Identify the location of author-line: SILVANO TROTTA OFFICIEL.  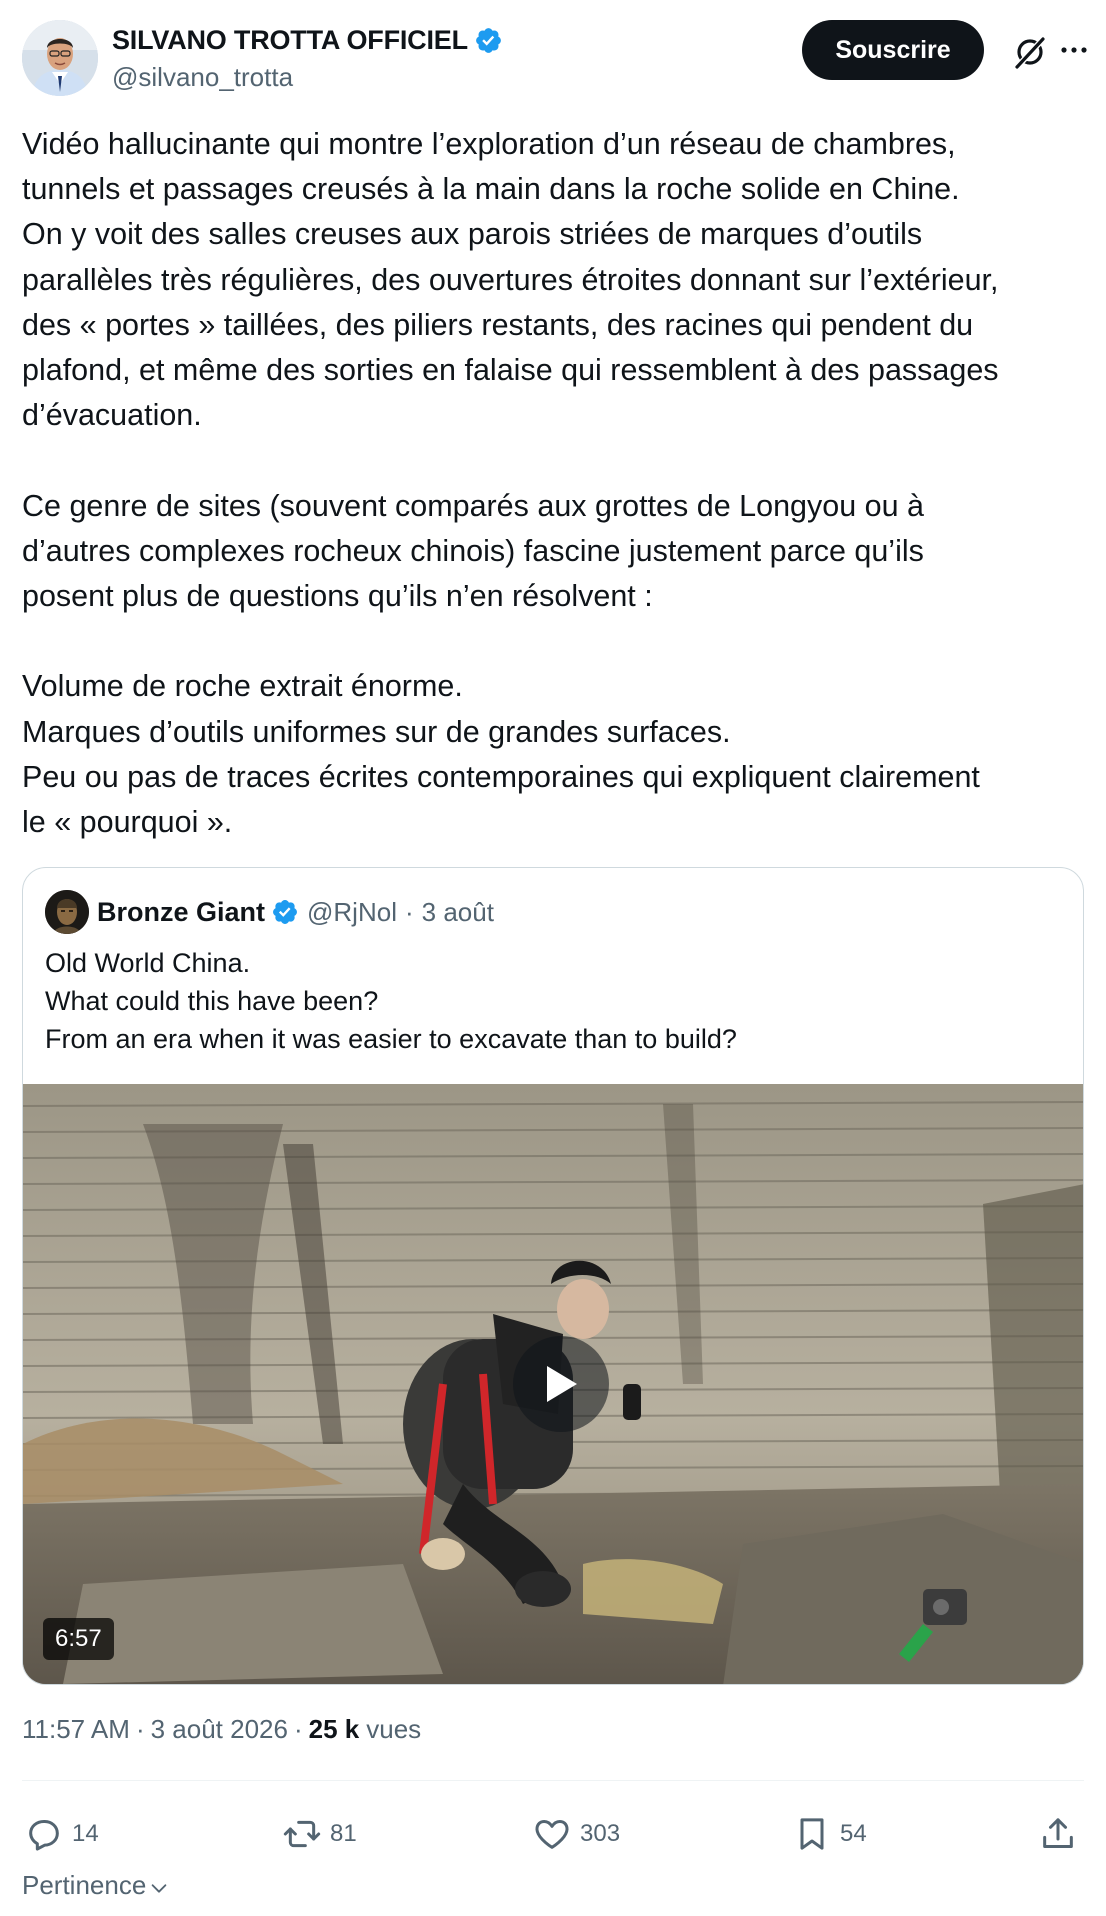
(307, 40).